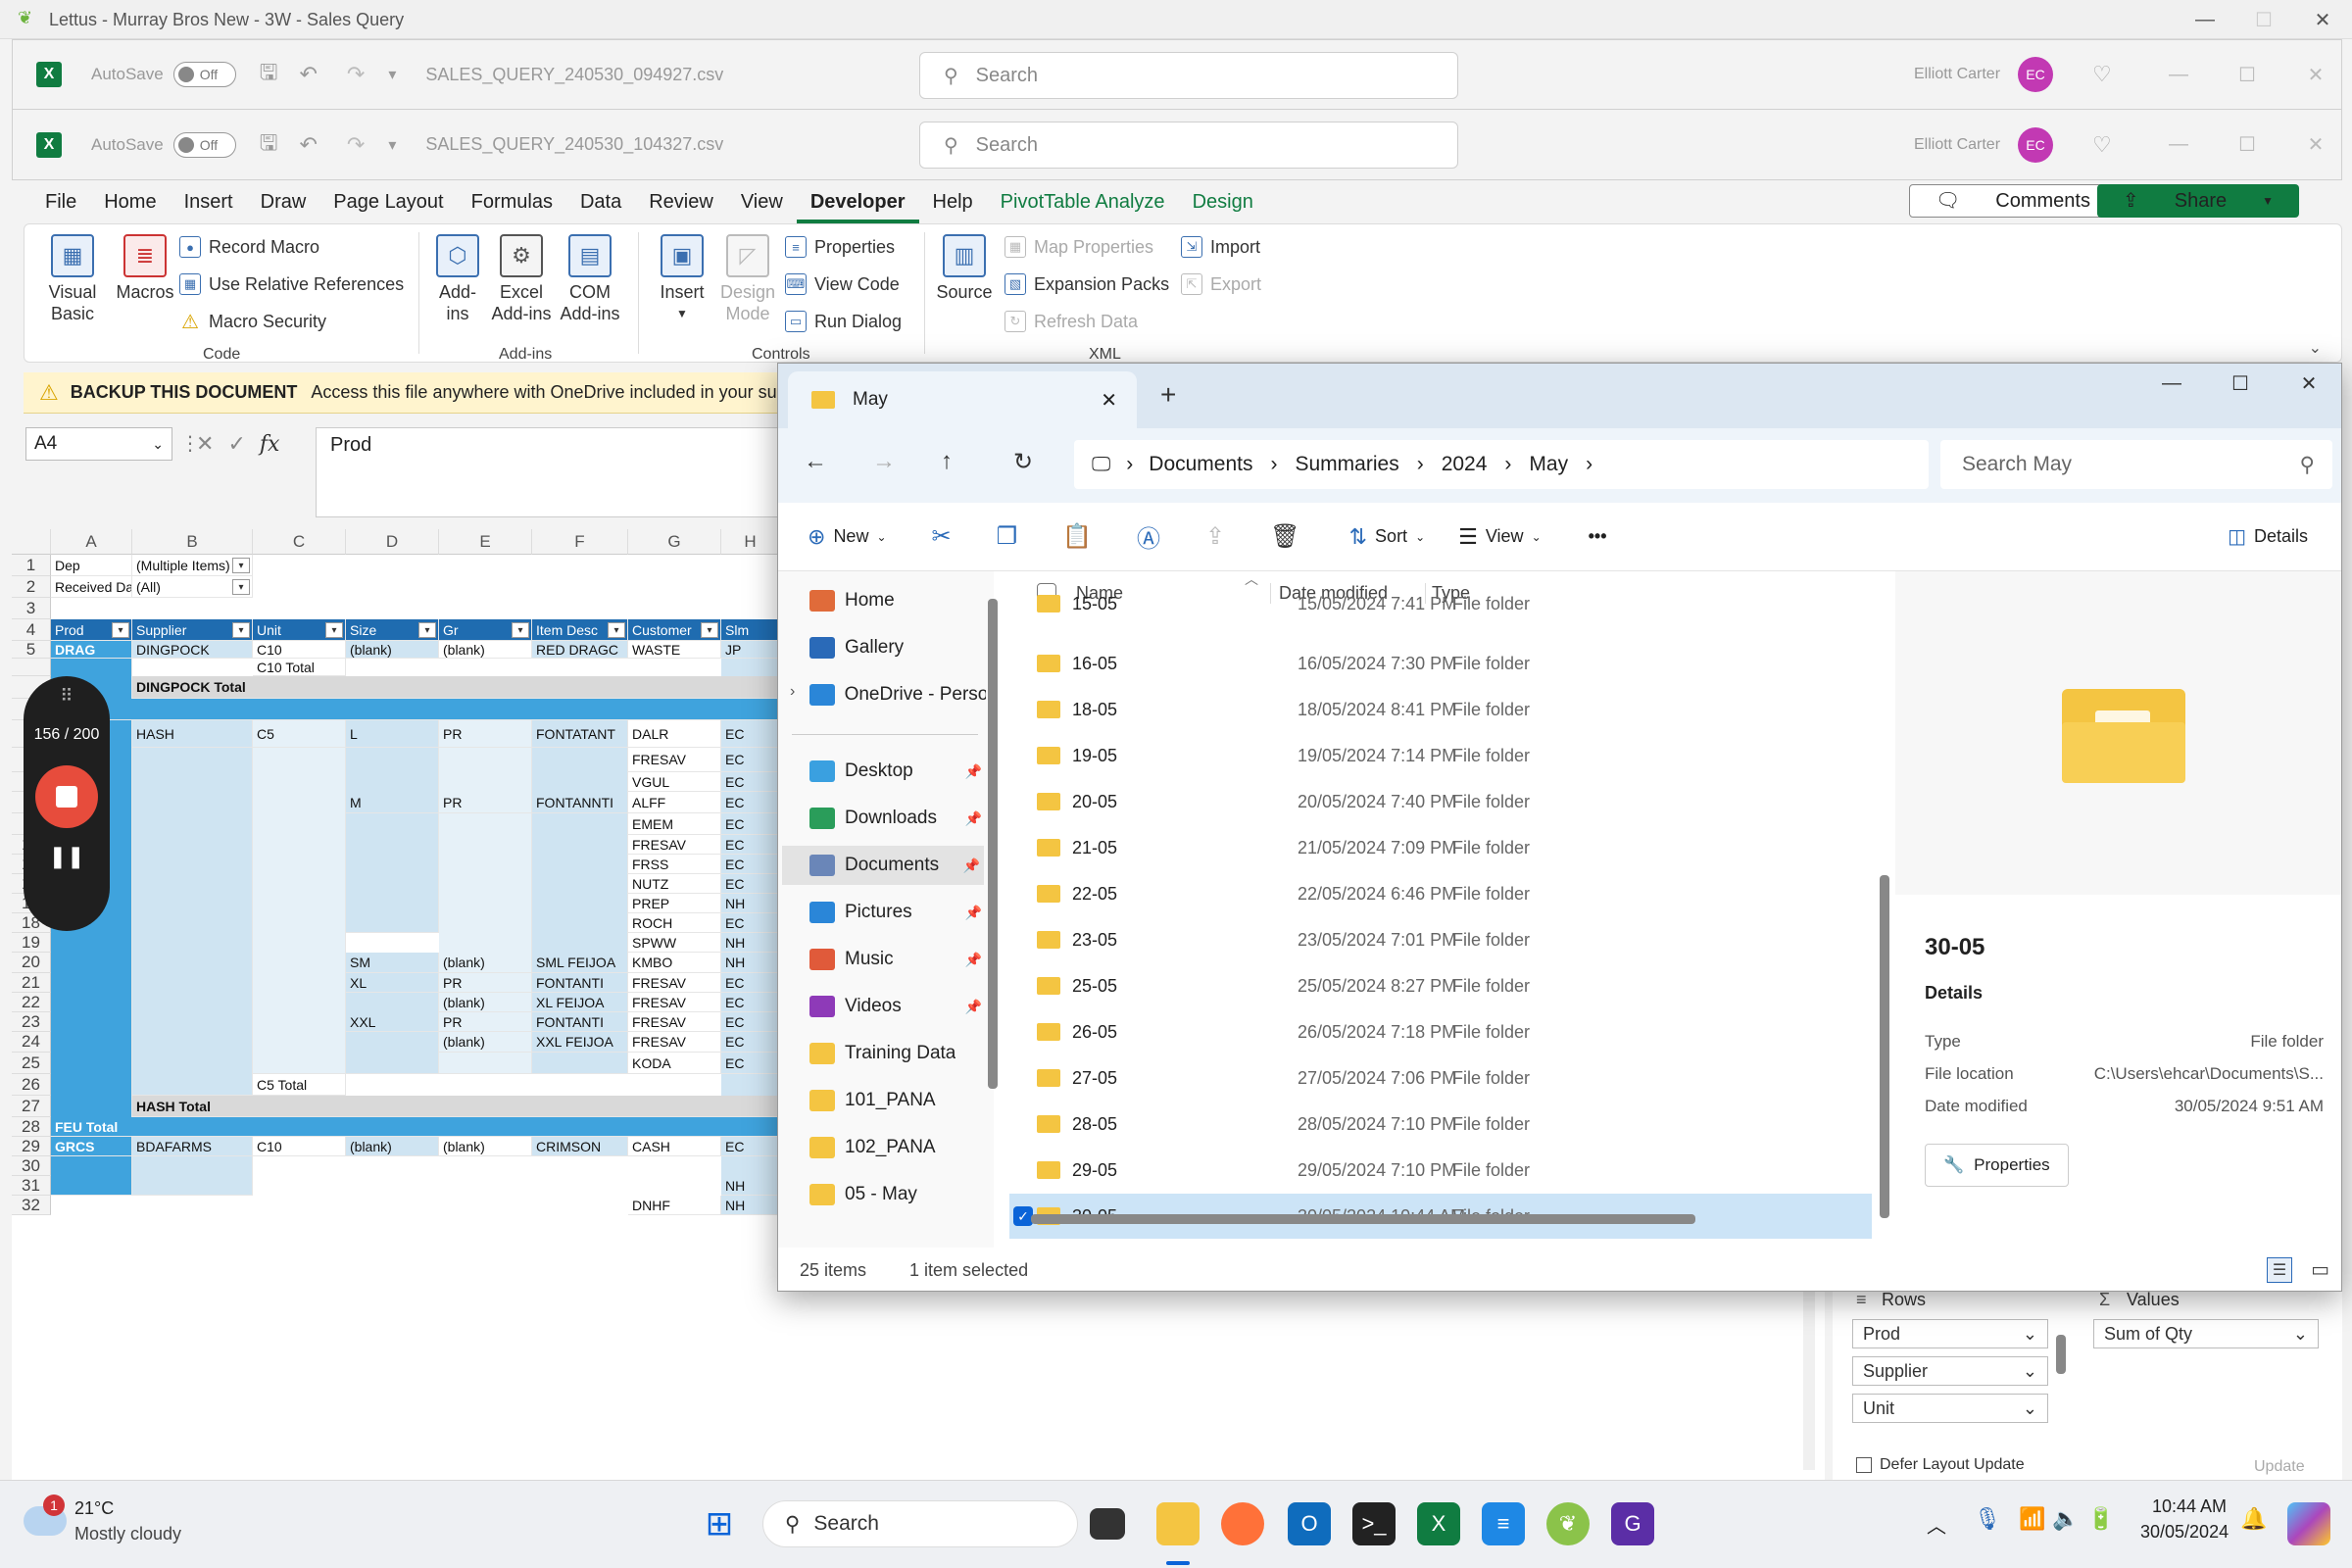 The image size is (2352, 1568). Describe the element at coordinates (1568, 1523) in the screenshot. I see `lettus-app-icon: ❦` at that location.